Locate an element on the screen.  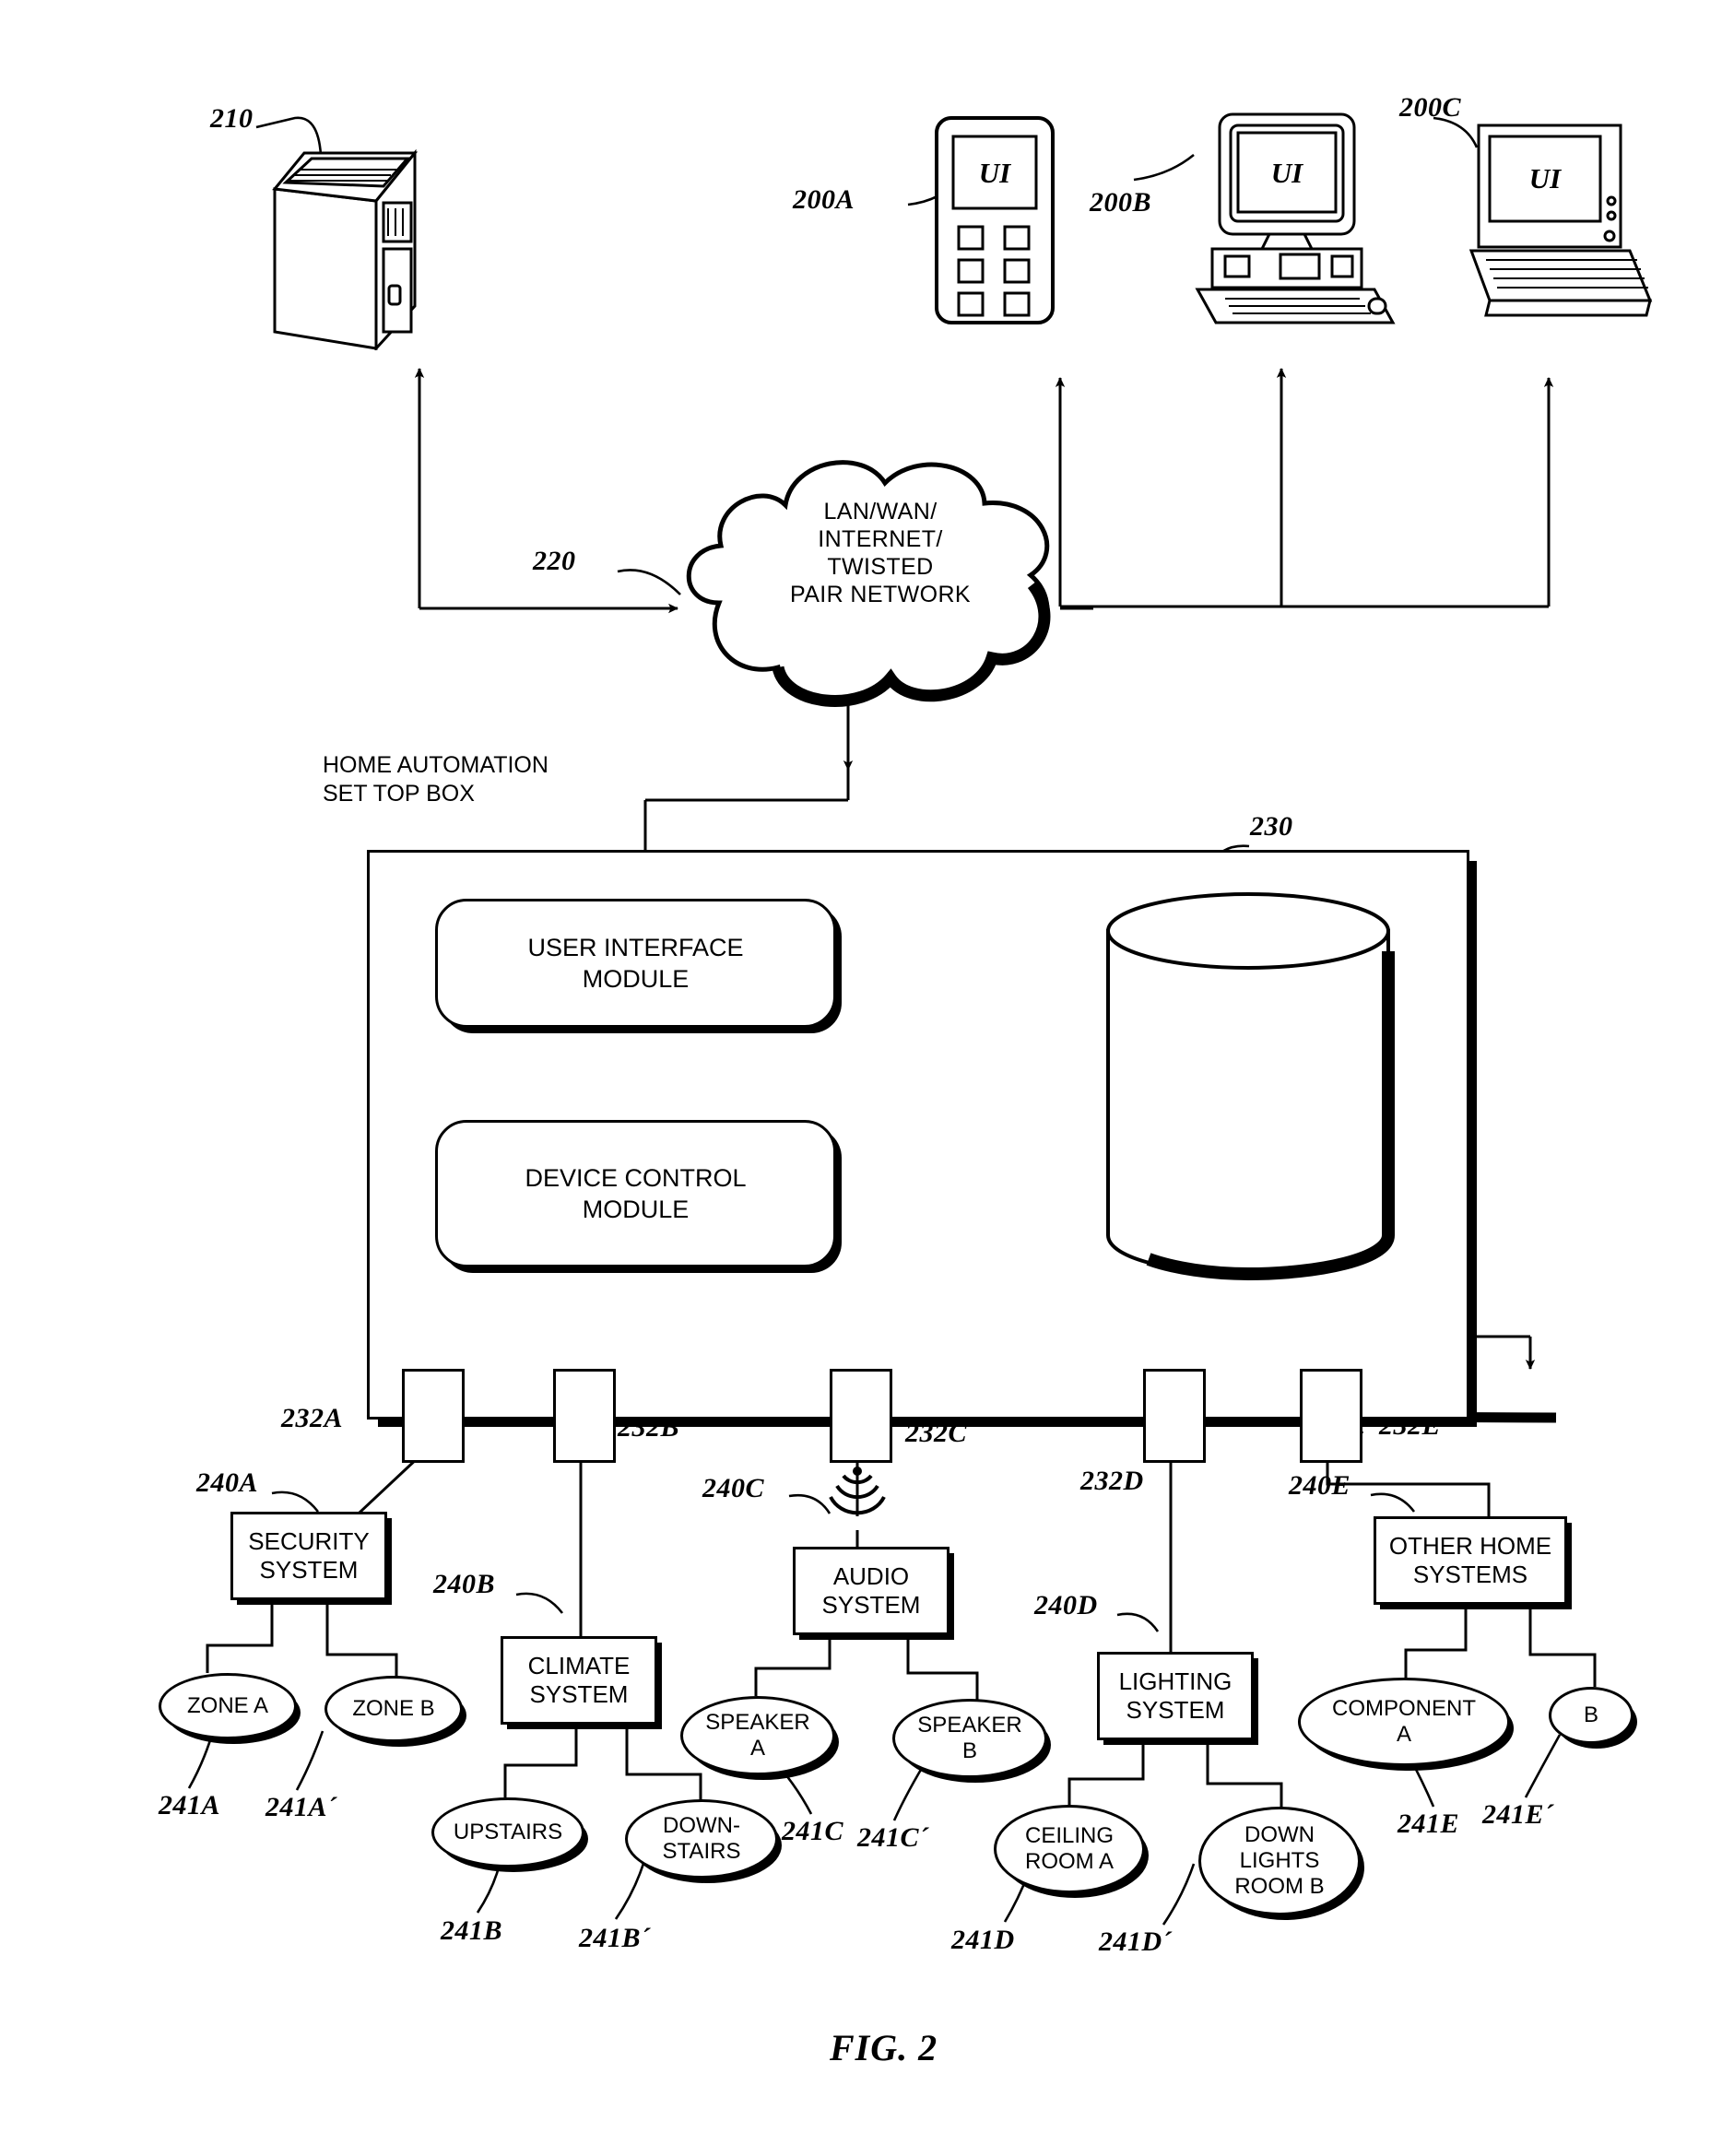
laptop-computer-icon: UI is located at coordinates (1560, 220).